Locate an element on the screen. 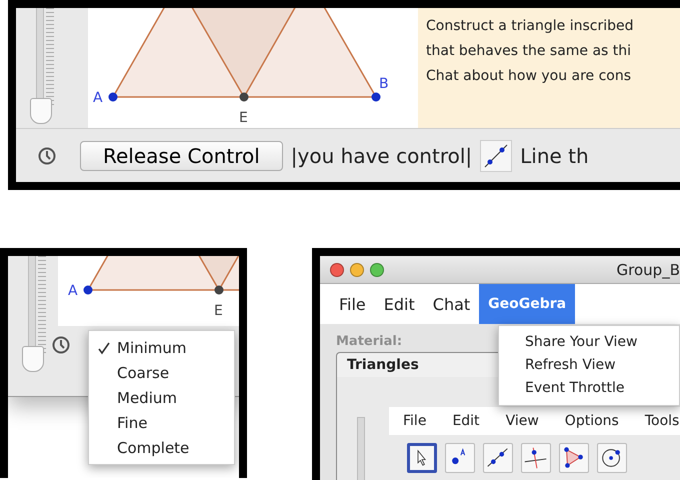 This screenshot has width=680, height=480. instruction-text: Chat about how you are cons is located at coordinates (529, 76).